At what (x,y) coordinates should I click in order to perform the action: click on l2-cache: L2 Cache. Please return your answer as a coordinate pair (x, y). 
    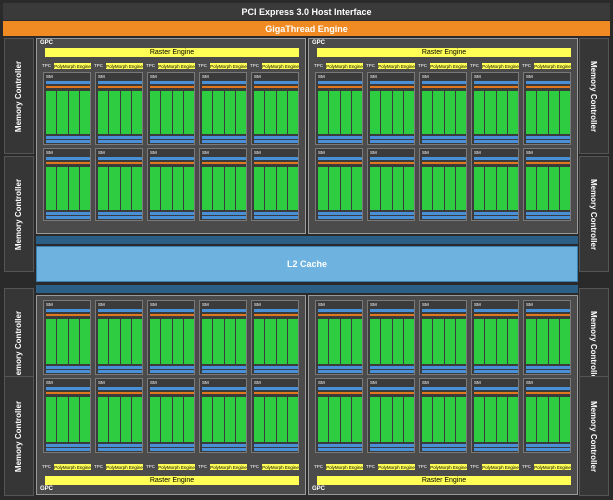
    Looking at the image, I should click on (307, 264).